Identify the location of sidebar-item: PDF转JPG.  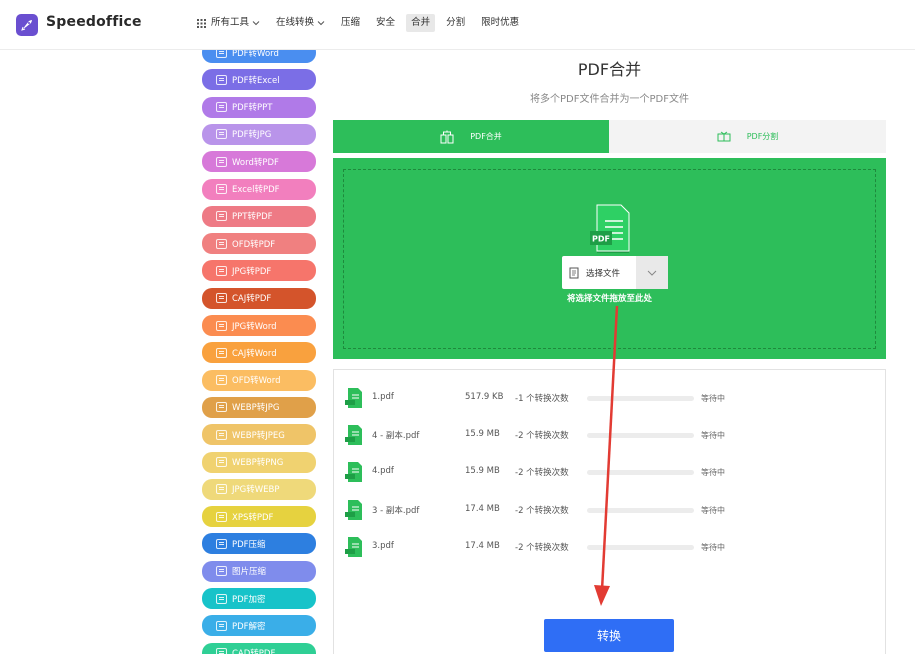
(259, 134).